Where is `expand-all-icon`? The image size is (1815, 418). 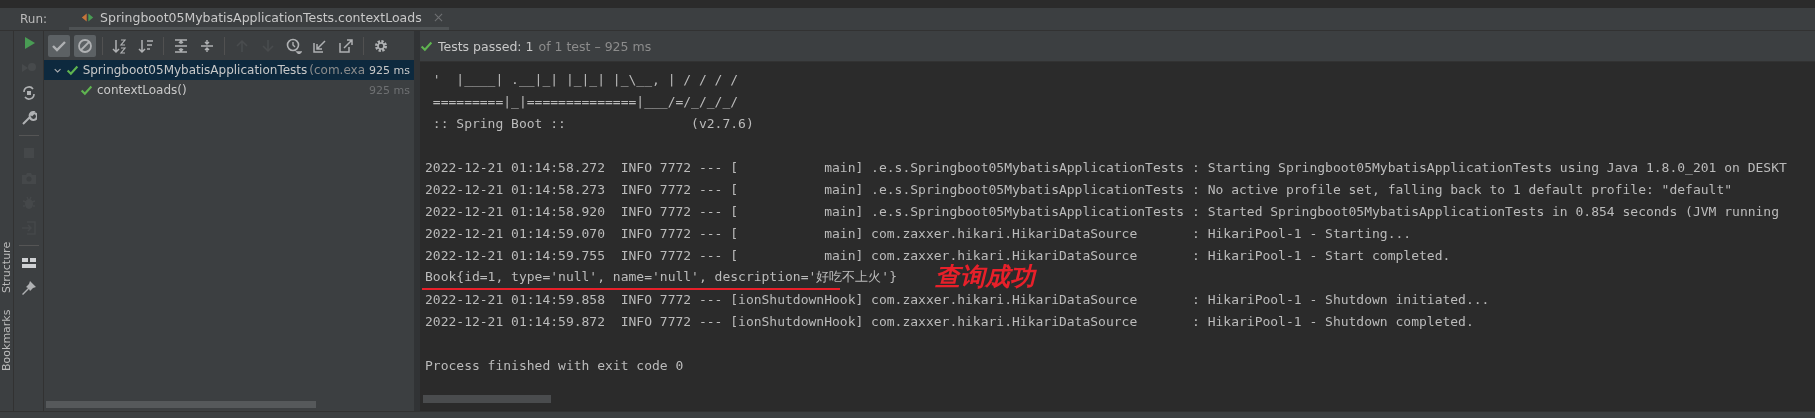 expand-all-icon is located at coordinates (181, 45).